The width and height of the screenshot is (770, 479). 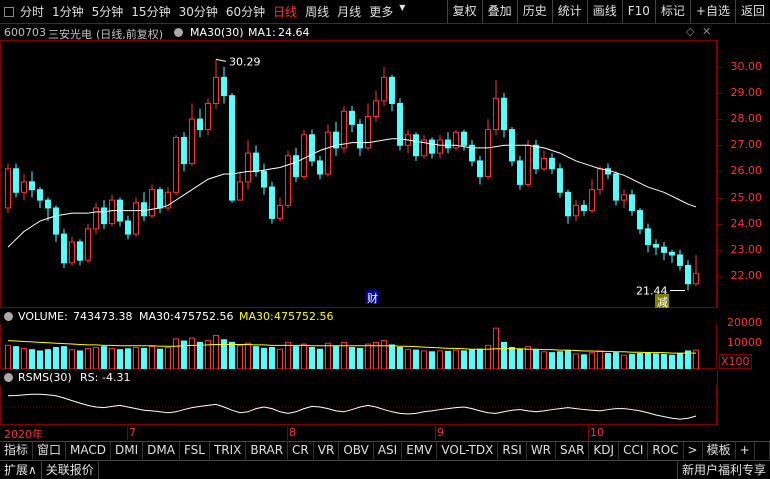 What do you see at coordinates (706, 31) in the screenshot?
I see `close-icon: ✕` at bounding box center [706, 31].